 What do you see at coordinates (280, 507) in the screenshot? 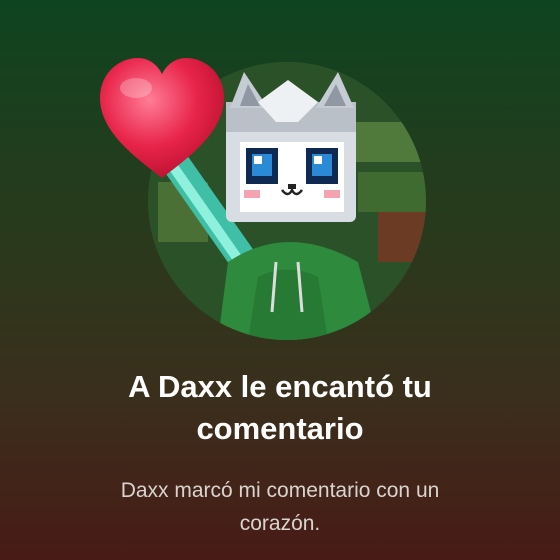
I see `notification-message: Daxx marcó mi comentario con un corazón.` at bounding box center [280, 507].